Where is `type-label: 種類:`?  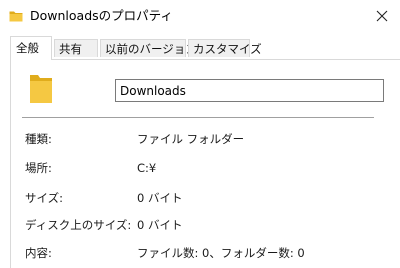 type-label: 種類: is located at coordinates (38, 139).